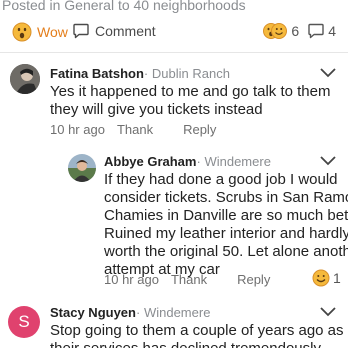 The height and width of the screenshot is (348, 348). I want to click on wow-button: Wow, so click(40, 32).